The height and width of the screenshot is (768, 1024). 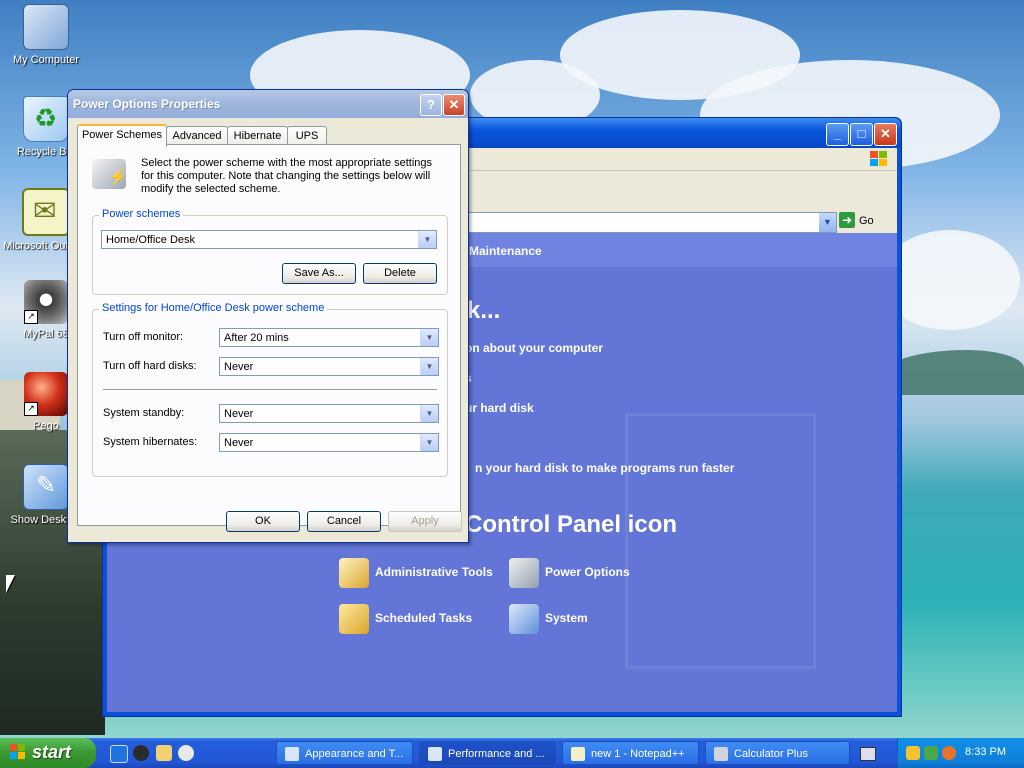 I want to click on pego-game-icon: ↗, so click(x=46, y=394).